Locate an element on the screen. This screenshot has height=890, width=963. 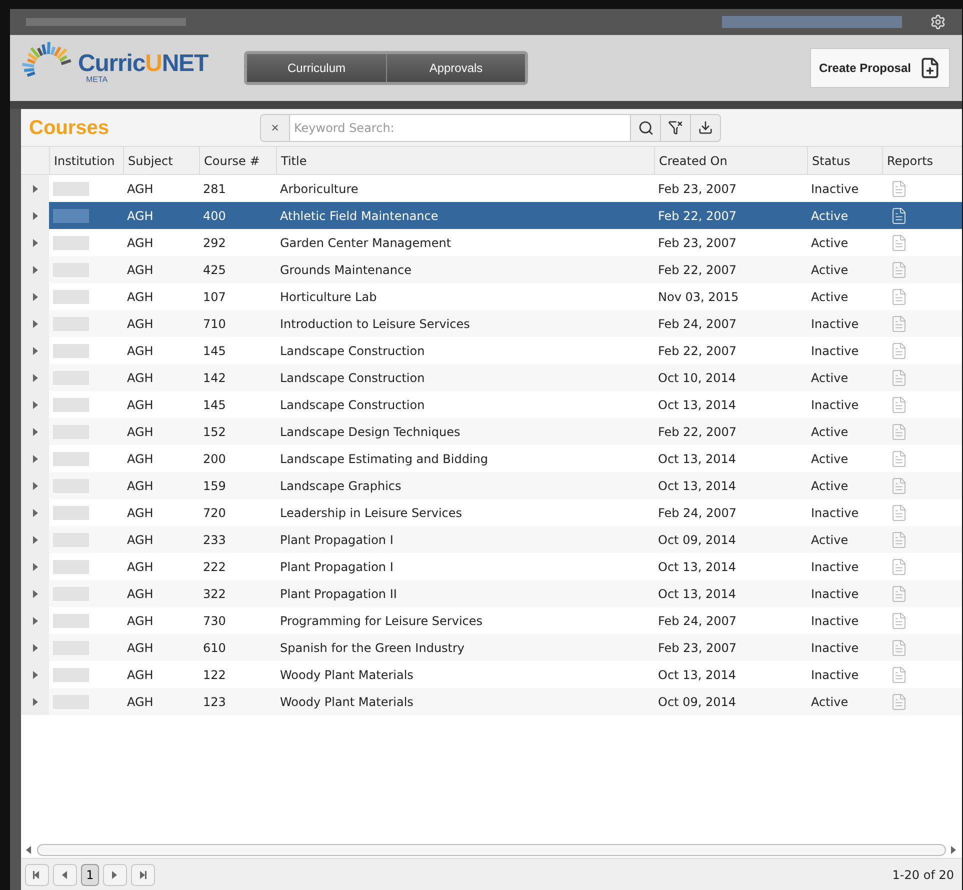
table-cell-text: Programming for Leisure Services is located at coordinates (381, 621).